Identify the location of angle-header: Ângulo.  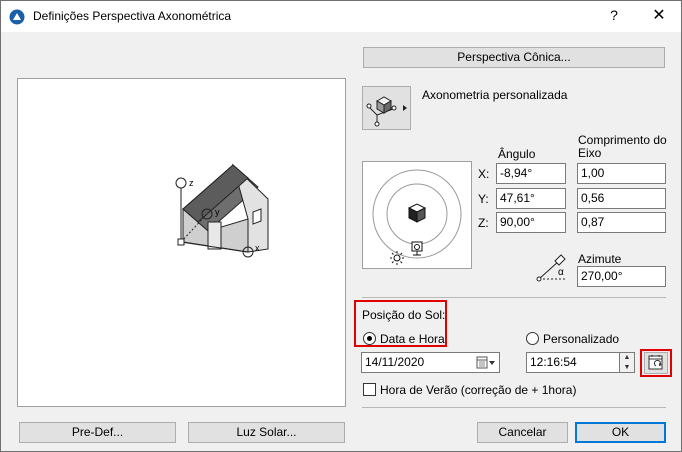
(517, 154).